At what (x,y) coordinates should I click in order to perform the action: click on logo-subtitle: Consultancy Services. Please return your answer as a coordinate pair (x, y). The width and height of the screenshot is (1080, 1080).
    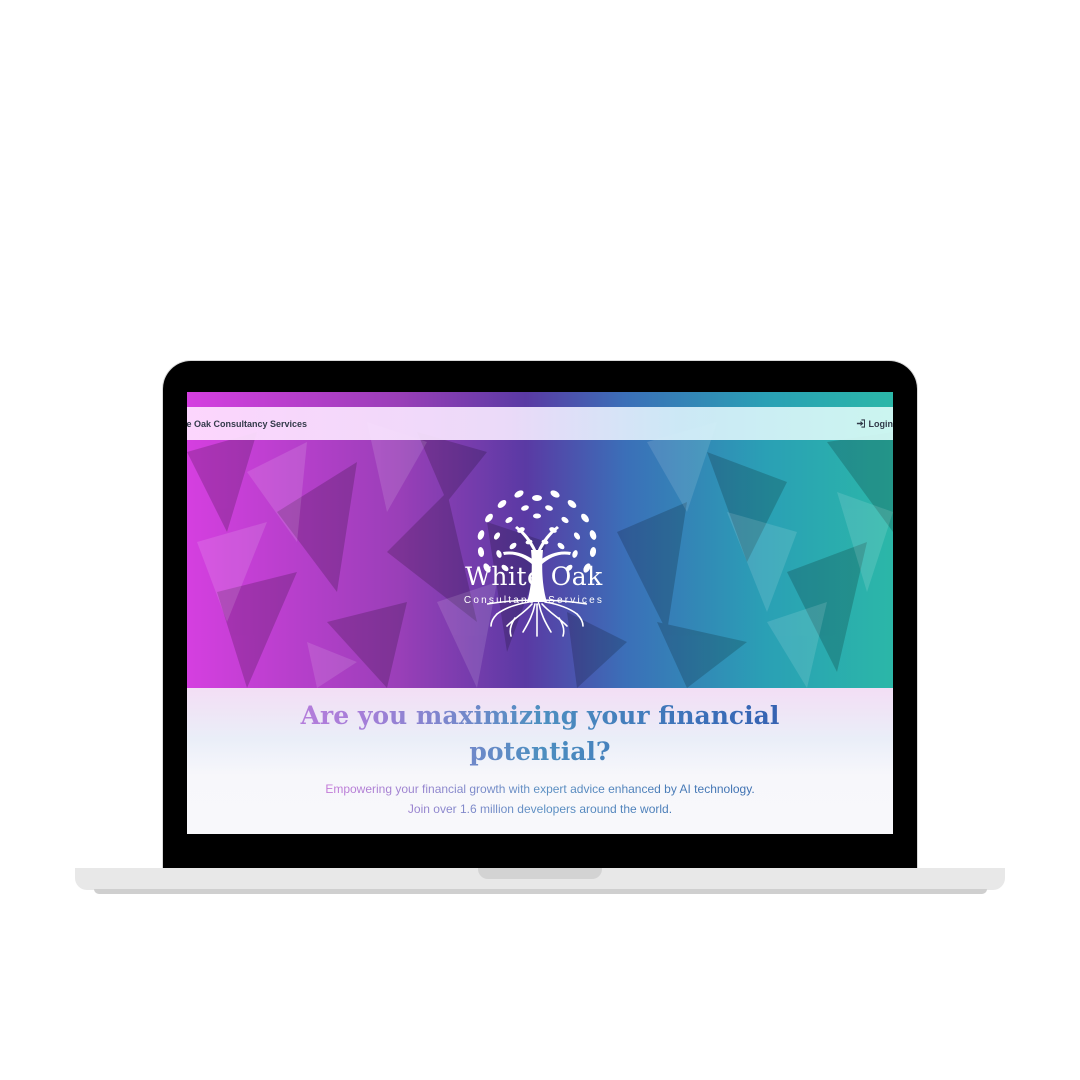
    Looking at the image, I should click on (534, 600).